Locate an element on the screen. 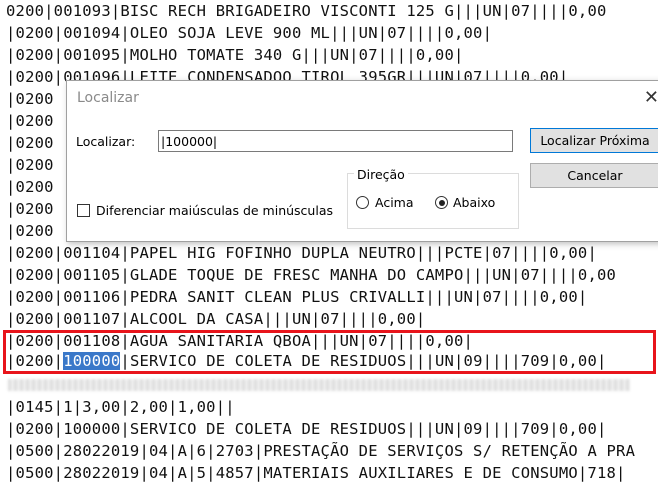 This screenshot has width=658, height=496. editor-line: |0145|1|3,00|2,00|1,00|| is located at coordinates (120, 407).